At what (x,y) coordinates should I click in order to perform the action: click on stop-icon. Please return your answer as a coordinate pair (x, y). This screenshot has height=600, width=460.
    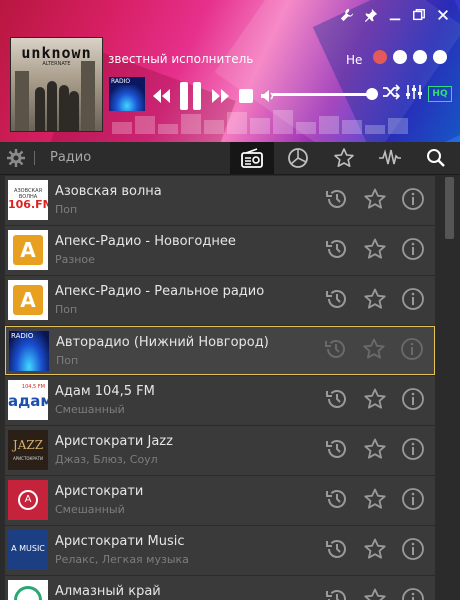
    Looking at the image, I should click on (246, 96).